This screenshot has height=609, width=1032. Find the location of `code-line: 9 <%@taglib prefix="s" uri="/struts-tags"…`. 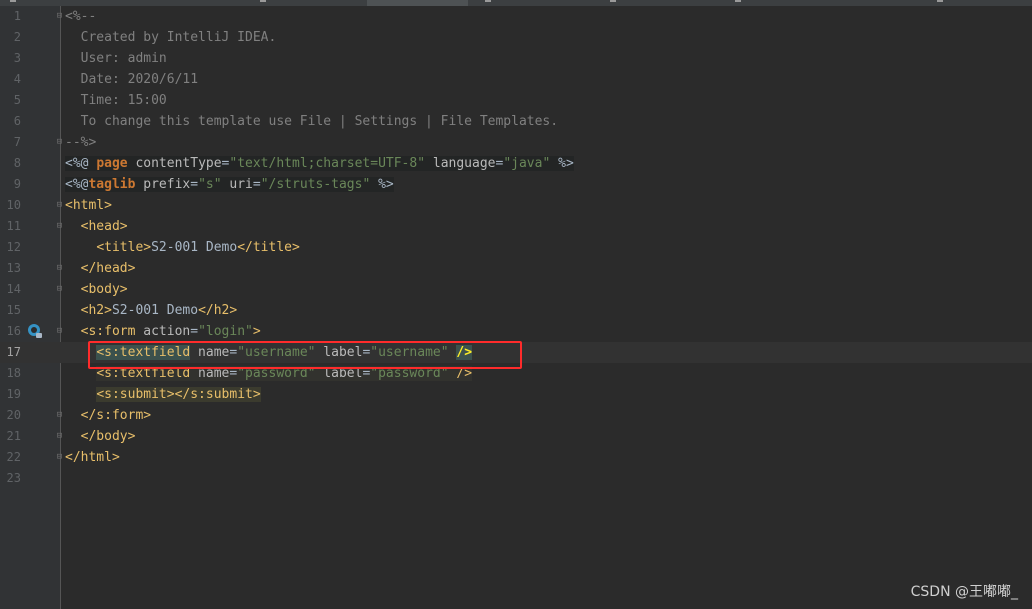

code-line: 9 <%@taglib prefix="s" uri="/struts-tags"… is located at coordinates (516, 184).